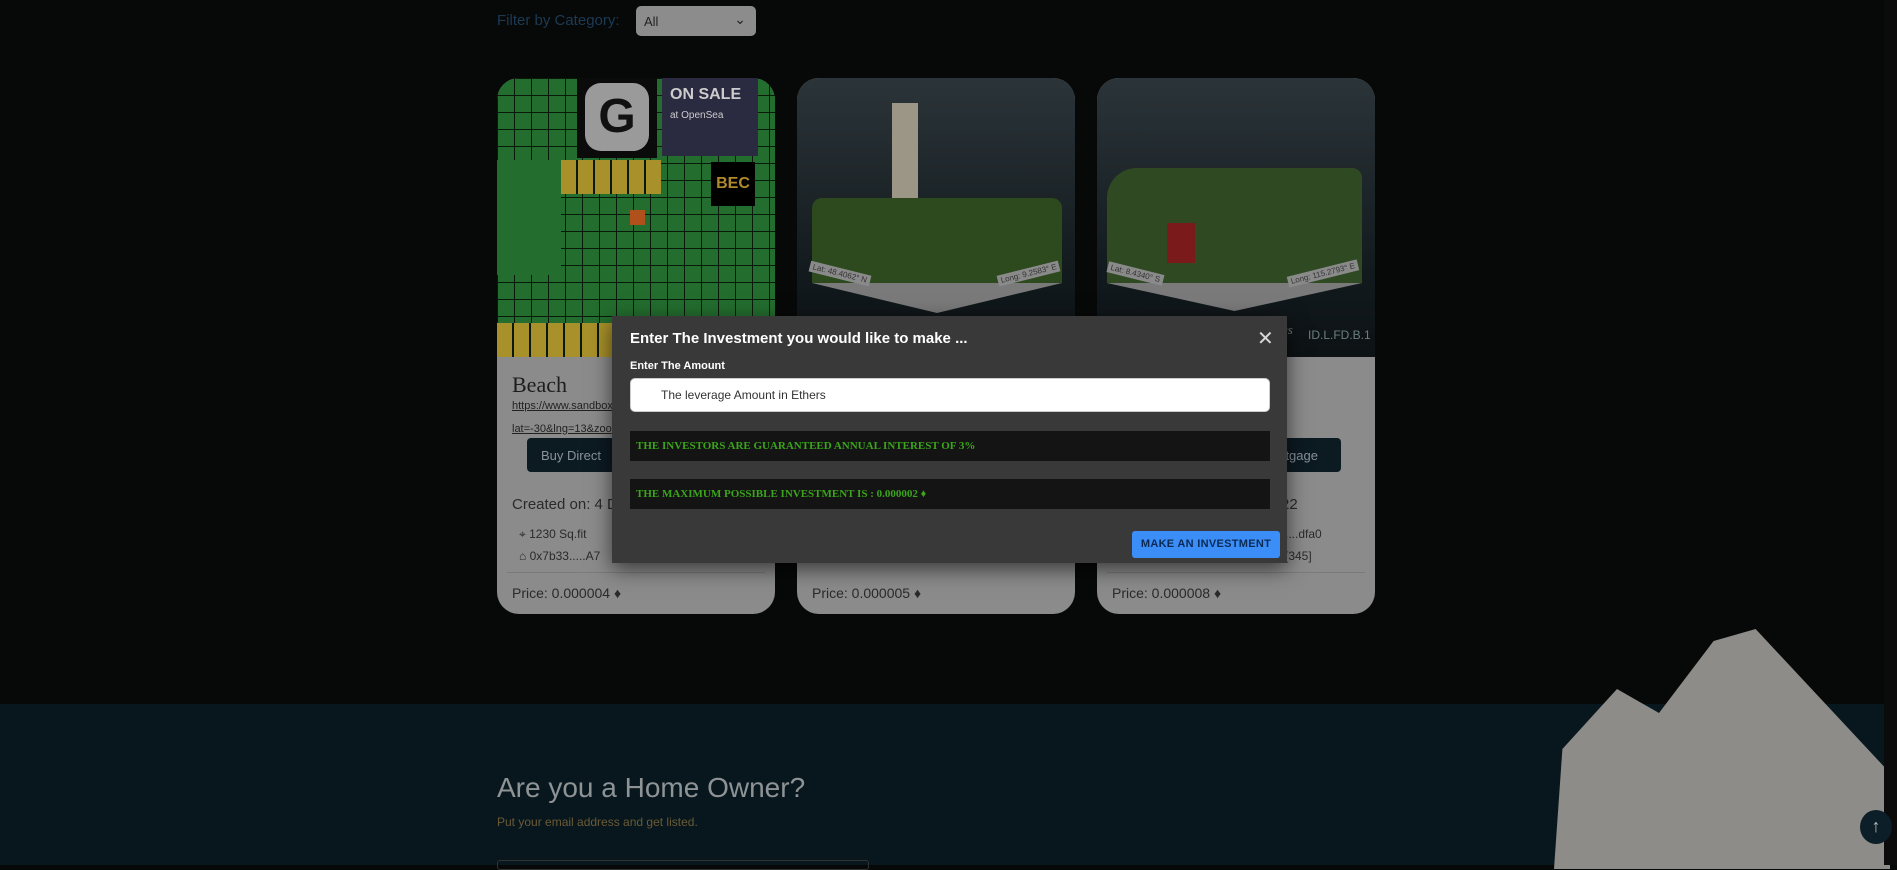 This screenshot has width=1897, height=870. Describe the element at coordinates (710, 117) in the screenshot. I see `on-sale-banner: ON SALE at OpenSea` at that location.